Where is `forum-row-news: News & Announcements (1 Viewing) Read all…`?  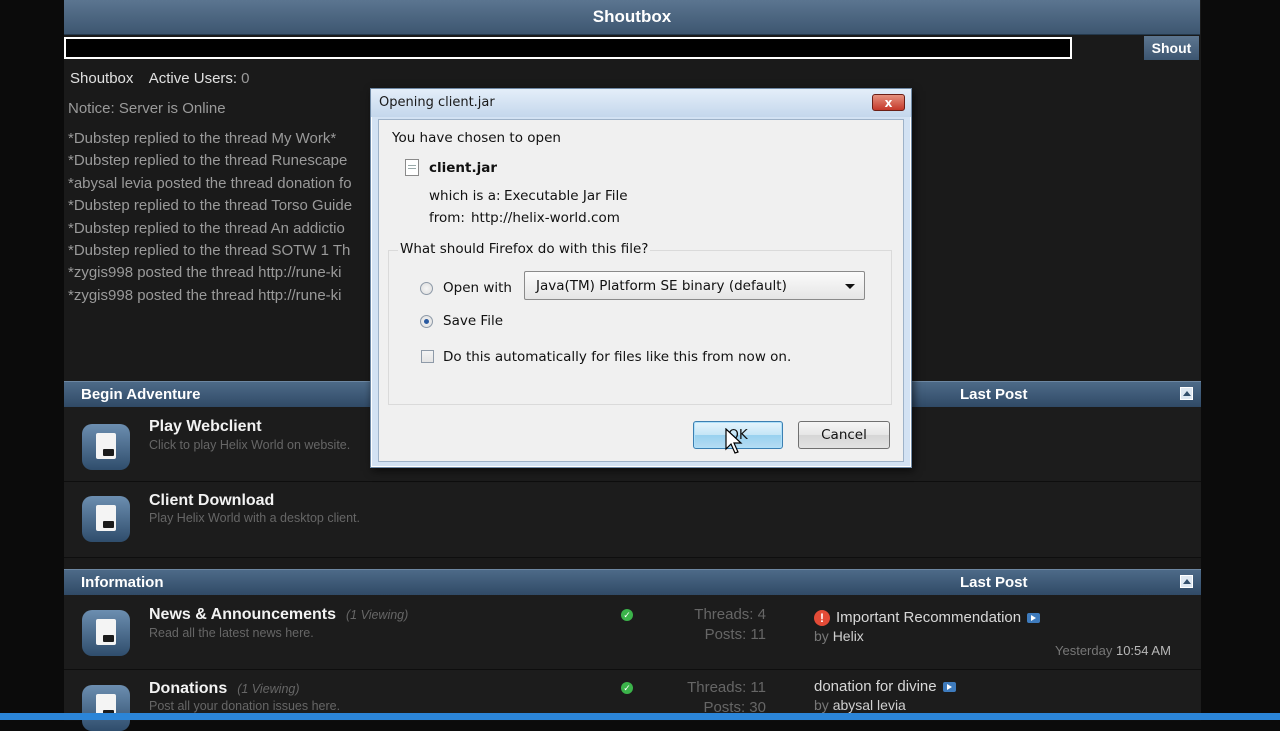 forum-row-news: News & Announcements (1 Viewing) Read all… is located at coordinates (632, 632).